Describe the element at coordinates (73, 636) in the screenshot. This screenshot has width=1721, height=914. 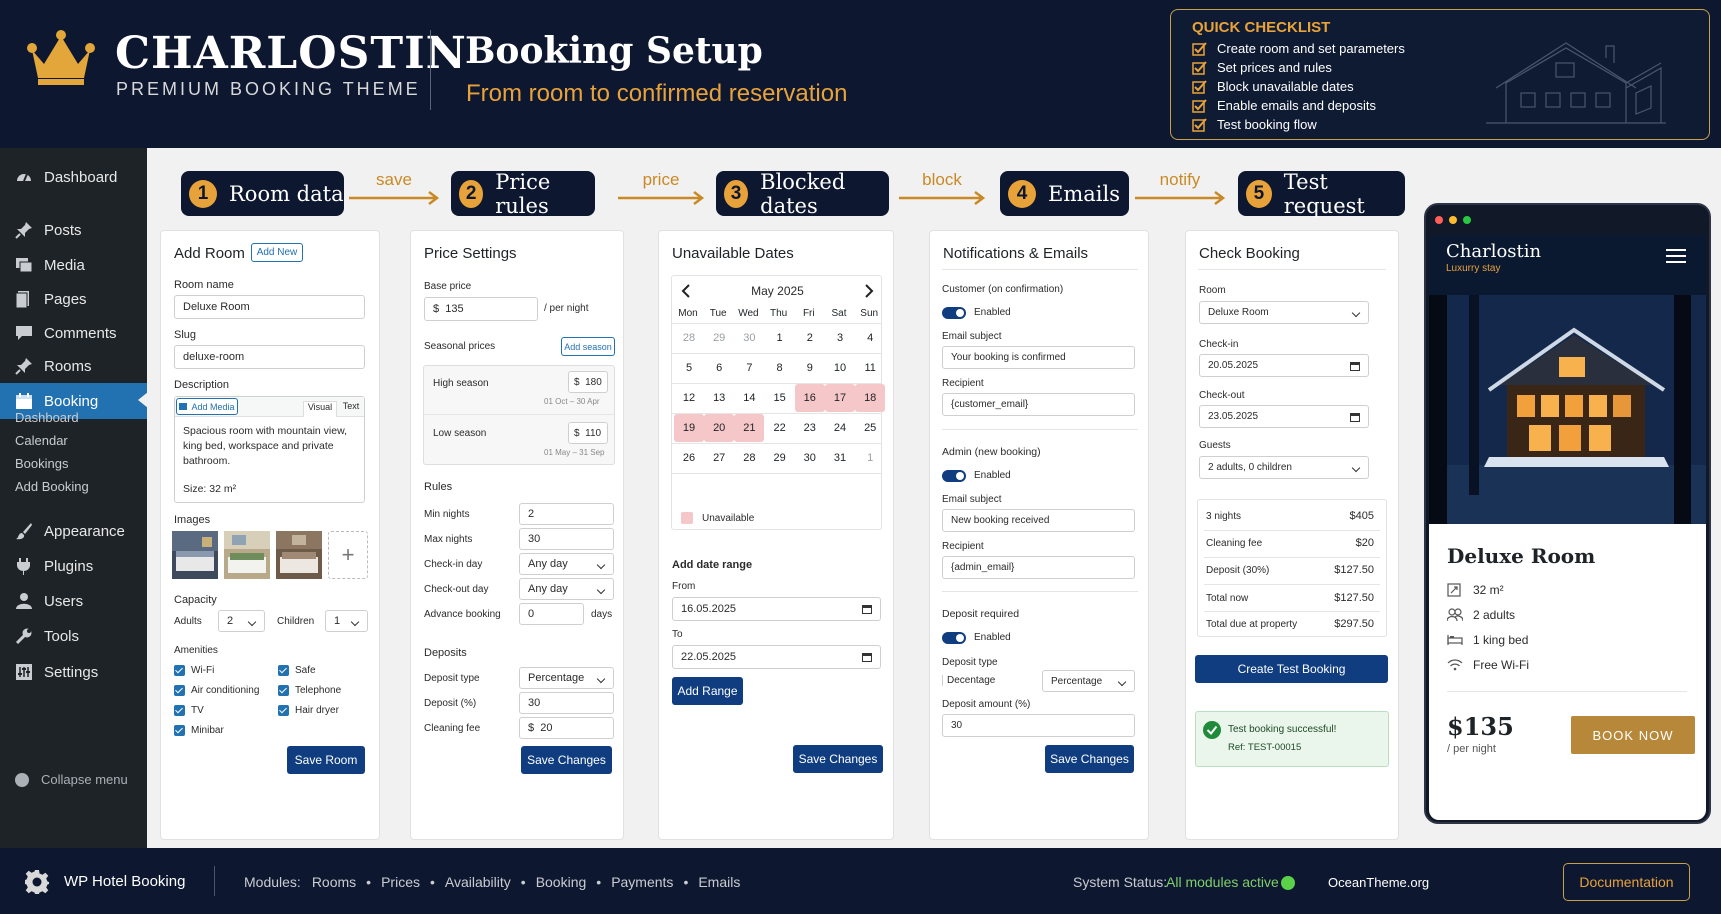
I see `sidebar-item-tools: Tools` at that location.